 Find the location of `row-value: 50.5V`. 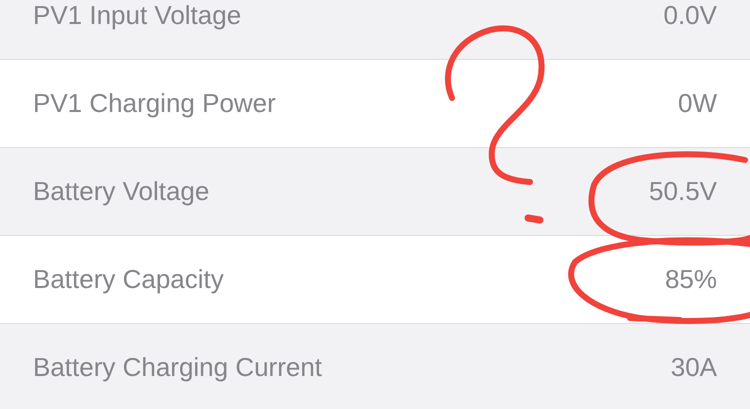

row-value: 50.5V is located at coordinates (683, 191).